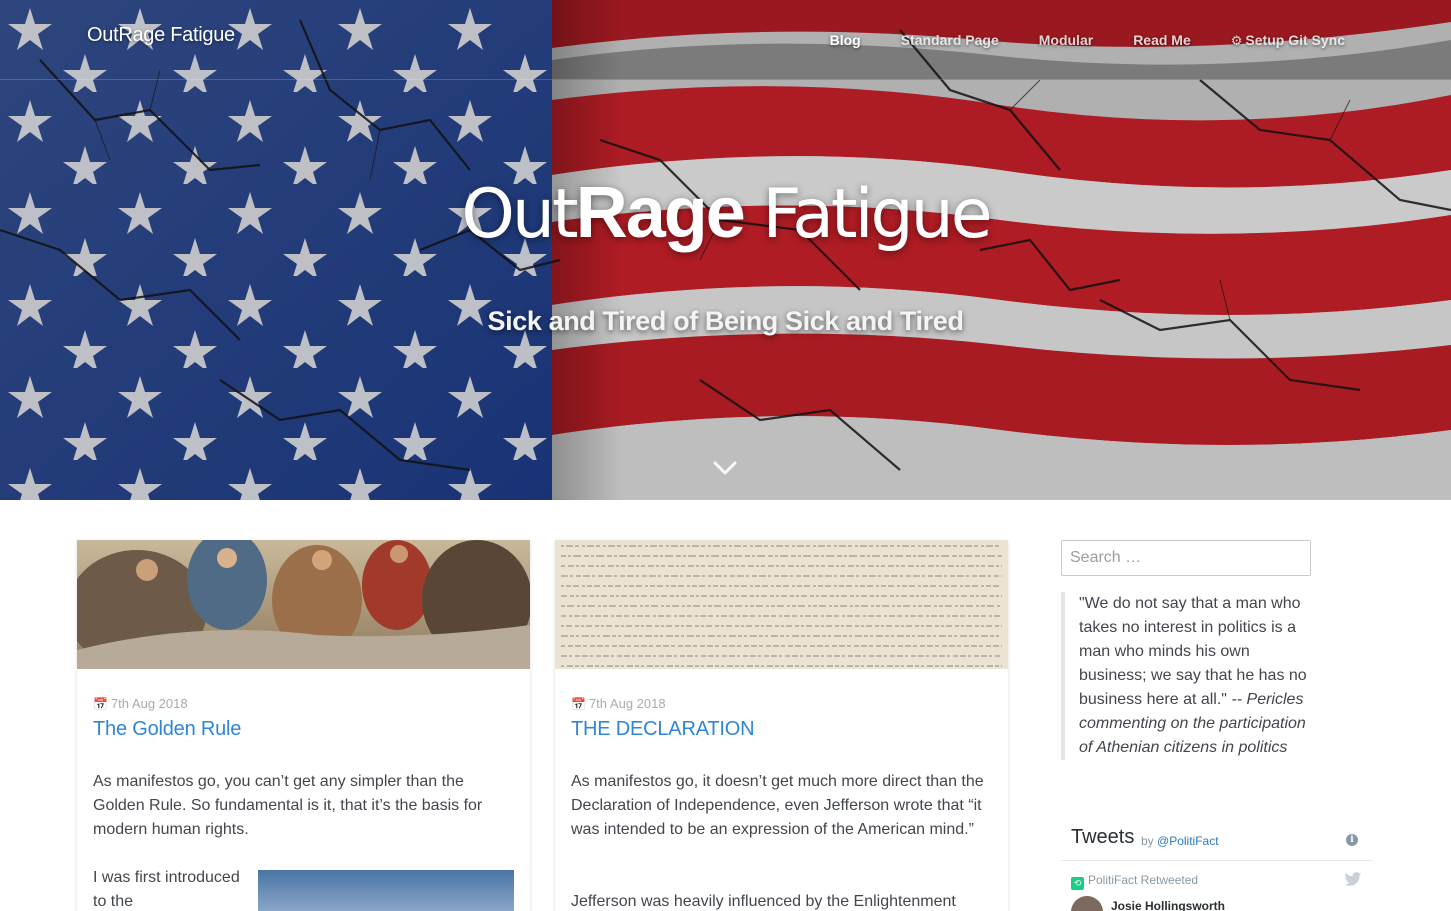  Describe the element at coordinates (141, 35) in the screenshot. I see `logo-strong-text: Rage` at that location.